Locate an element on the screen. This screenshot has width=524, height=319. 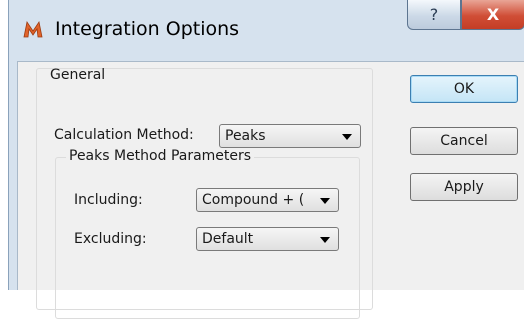
apply-button: Apply is located at coordinates (464, 187).